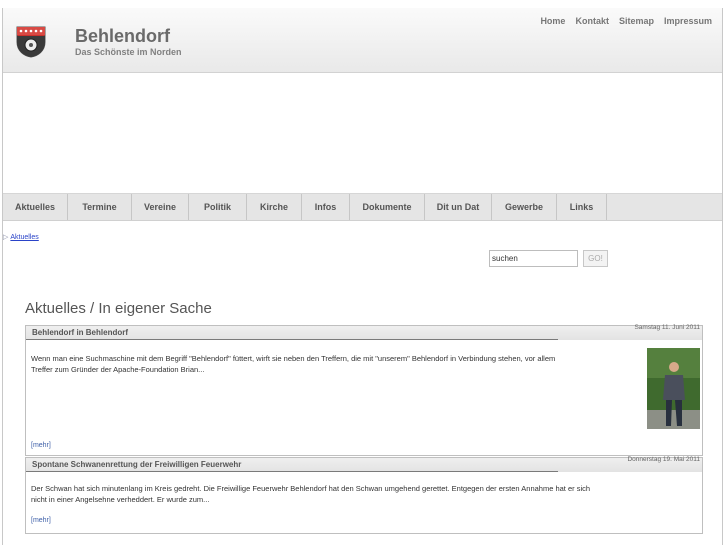  What do you see at coordinates (24, 237) in the screenshot?
I see `breadcrumb-link: Aktuelles` at bounding box center [24, 237].